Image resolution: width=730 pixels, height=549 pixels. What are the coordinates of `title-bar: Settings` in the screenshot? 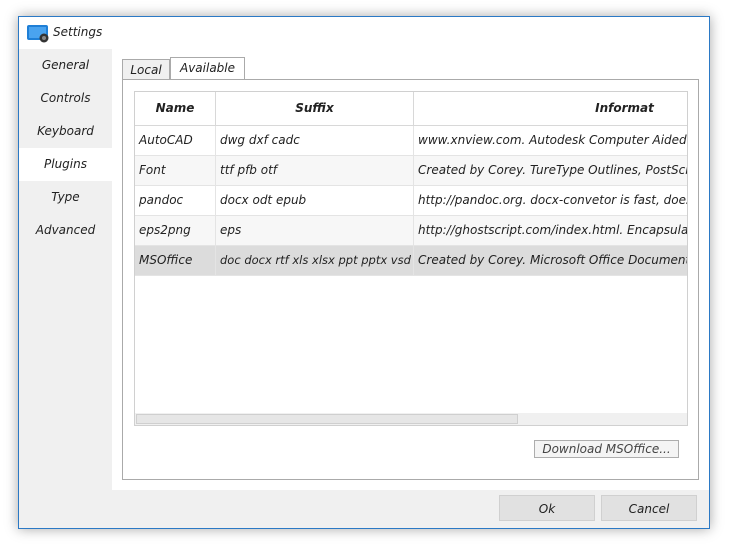 It's located at (364, 33).